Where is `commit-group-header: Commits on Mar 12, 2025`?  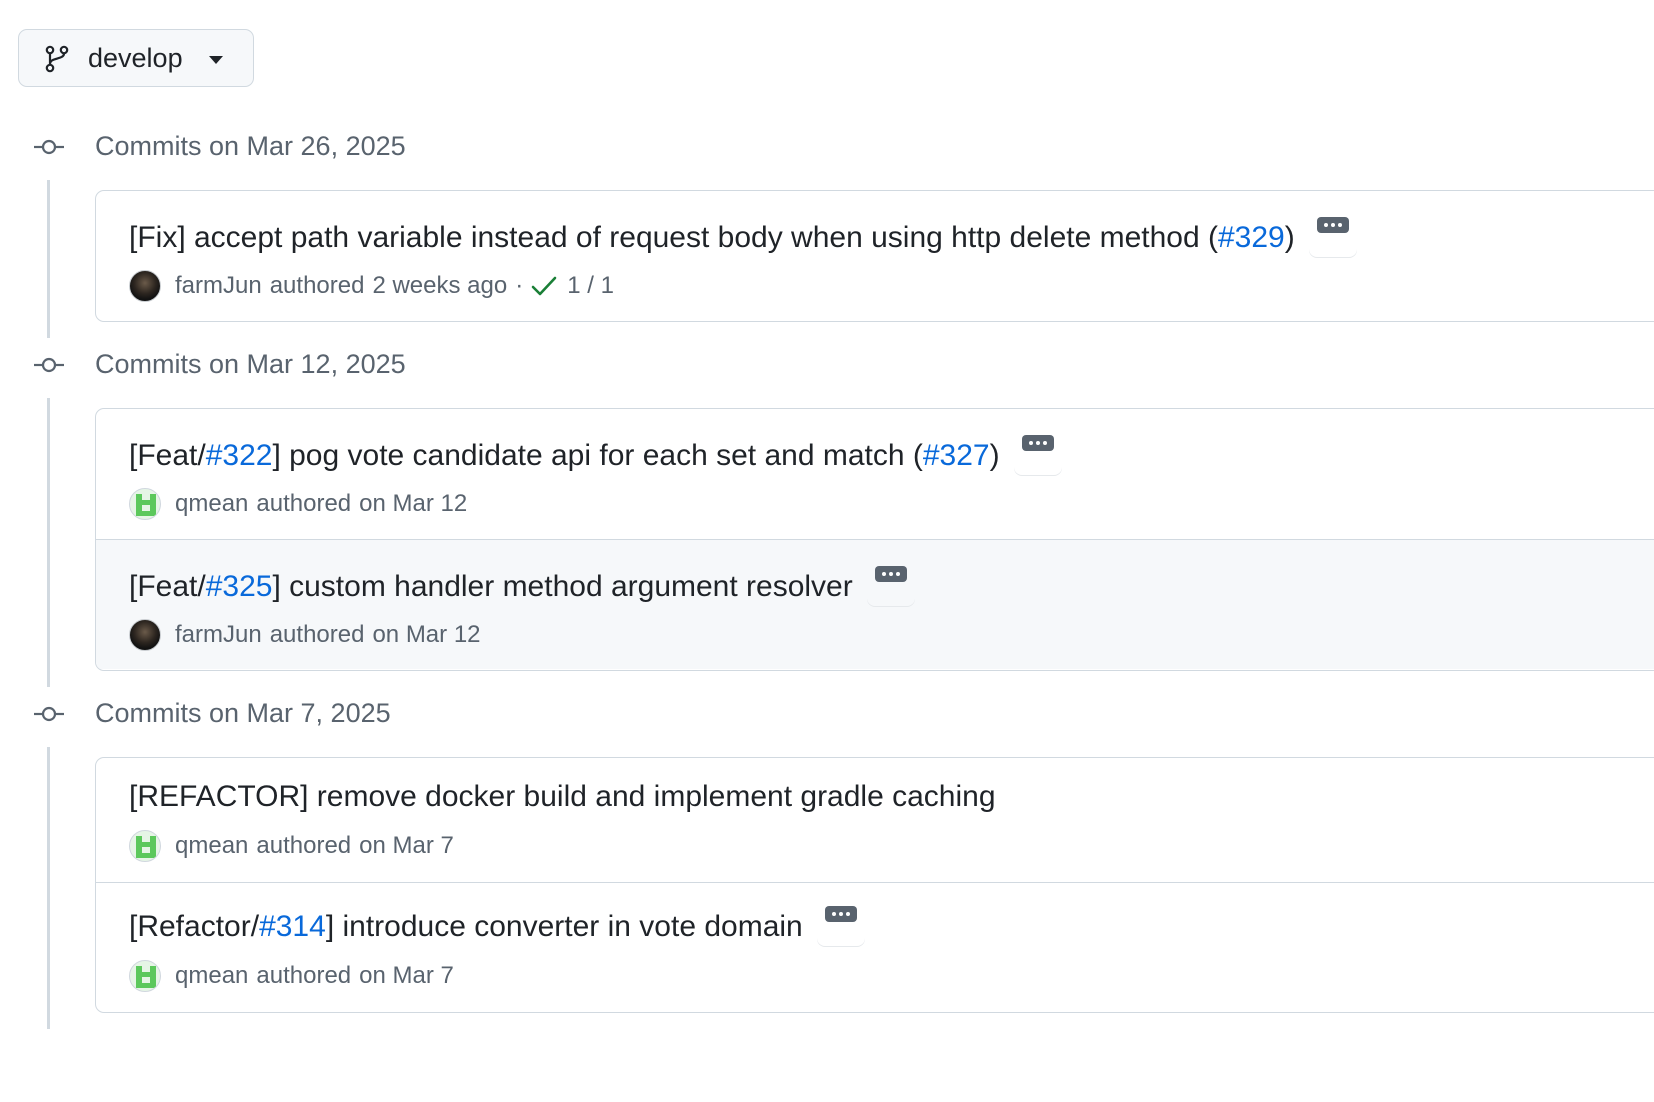
commit-group-header: Commits on Mar 12, 2025 is located at coordinates (827, 369).